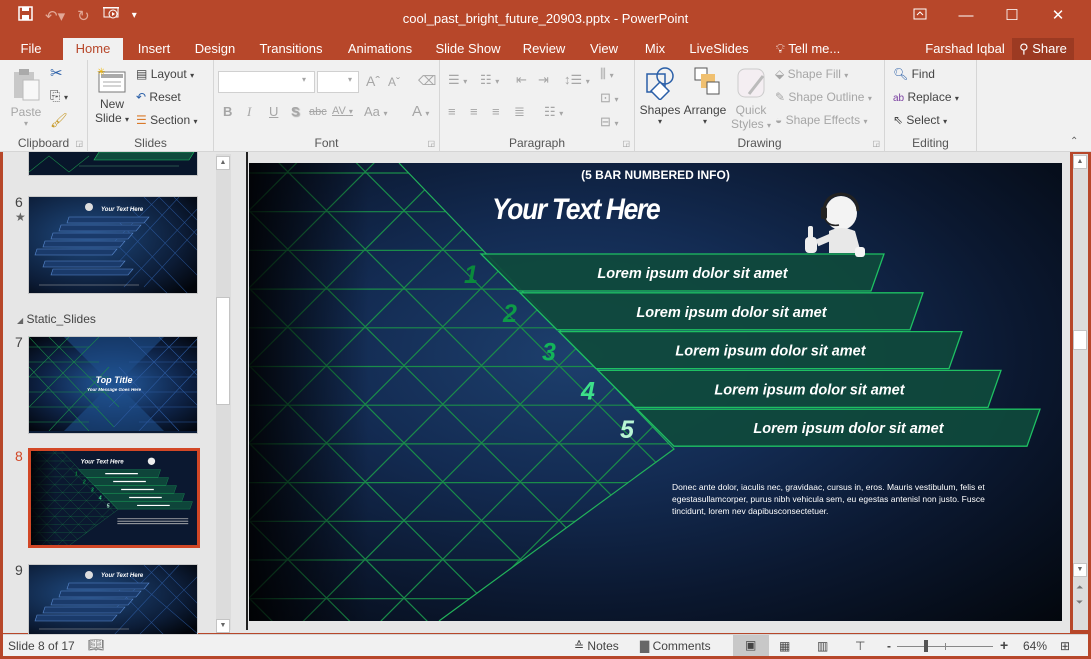  I want to click on slide-scroll-down-icon: ▼, so click(1080, 570).